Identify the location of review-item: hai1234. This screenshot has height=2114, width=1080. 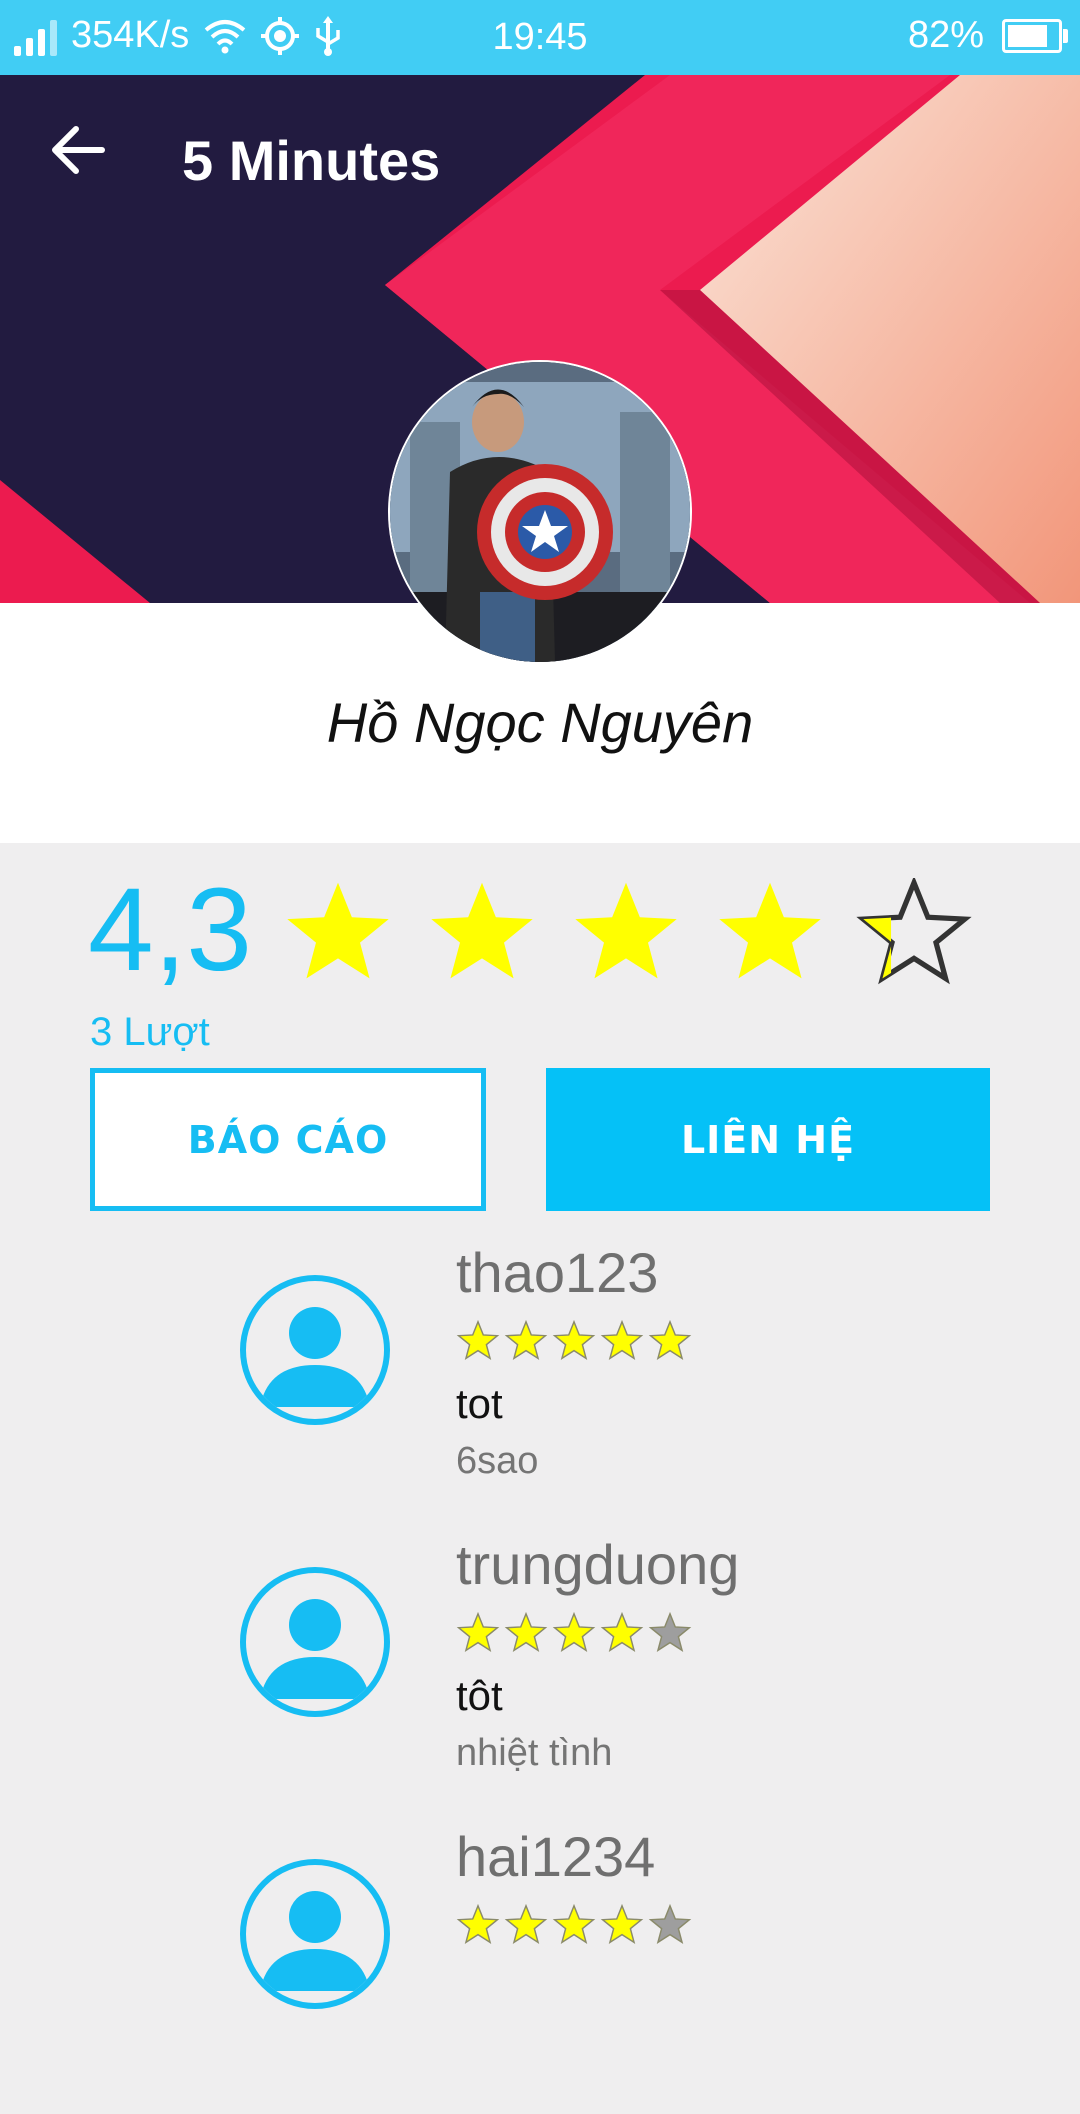
(540, 1969).